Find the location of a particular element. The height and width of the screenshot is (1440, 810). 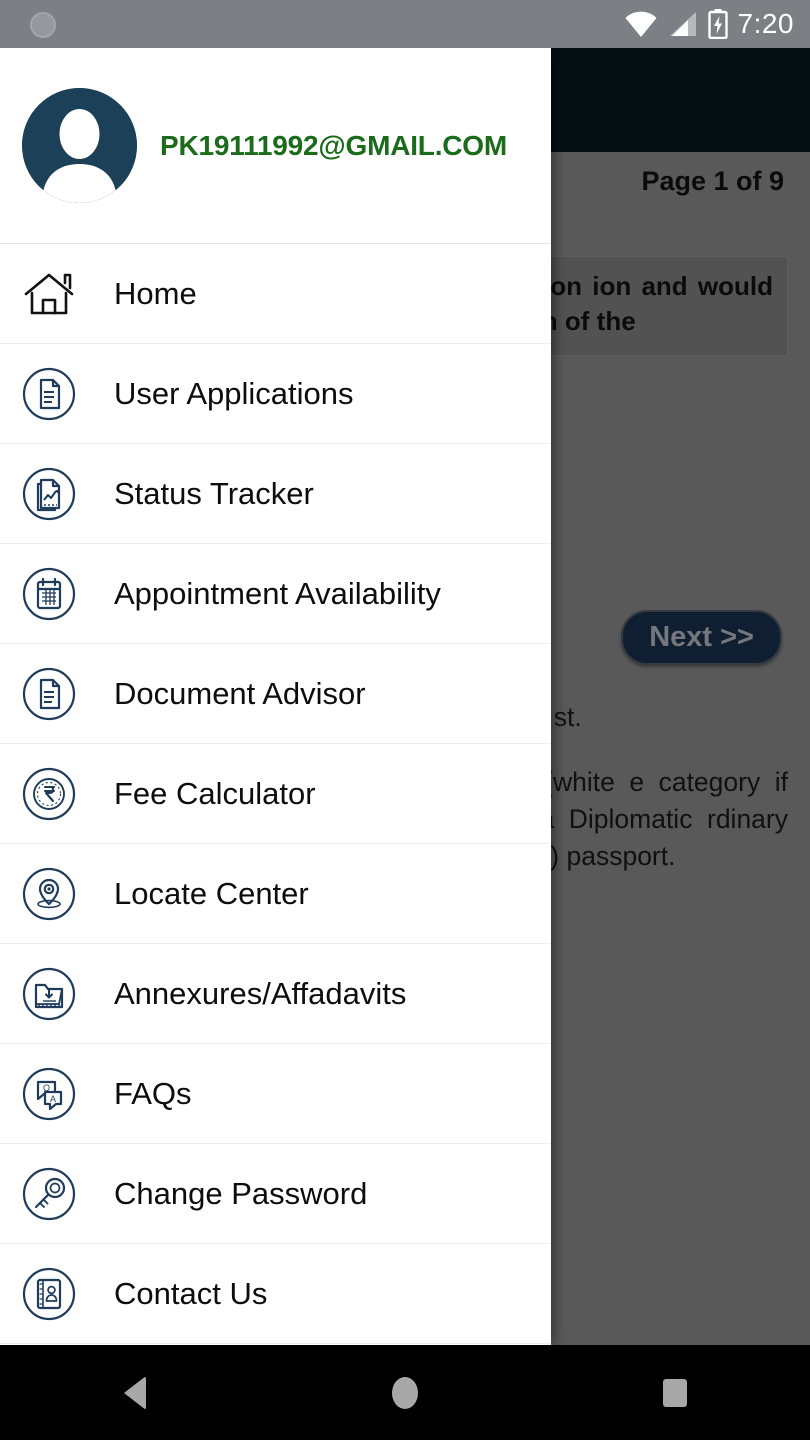

user-email: PK19111992@GMAIL.COM is located at coordinates (333, 145).